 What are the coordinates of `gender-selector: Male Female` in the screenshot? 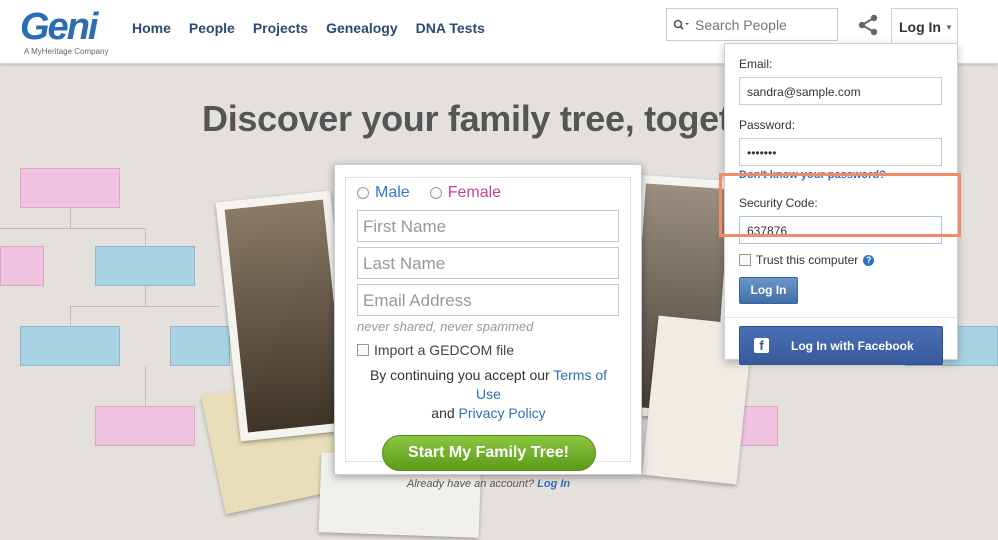 It's located at (488, 193).